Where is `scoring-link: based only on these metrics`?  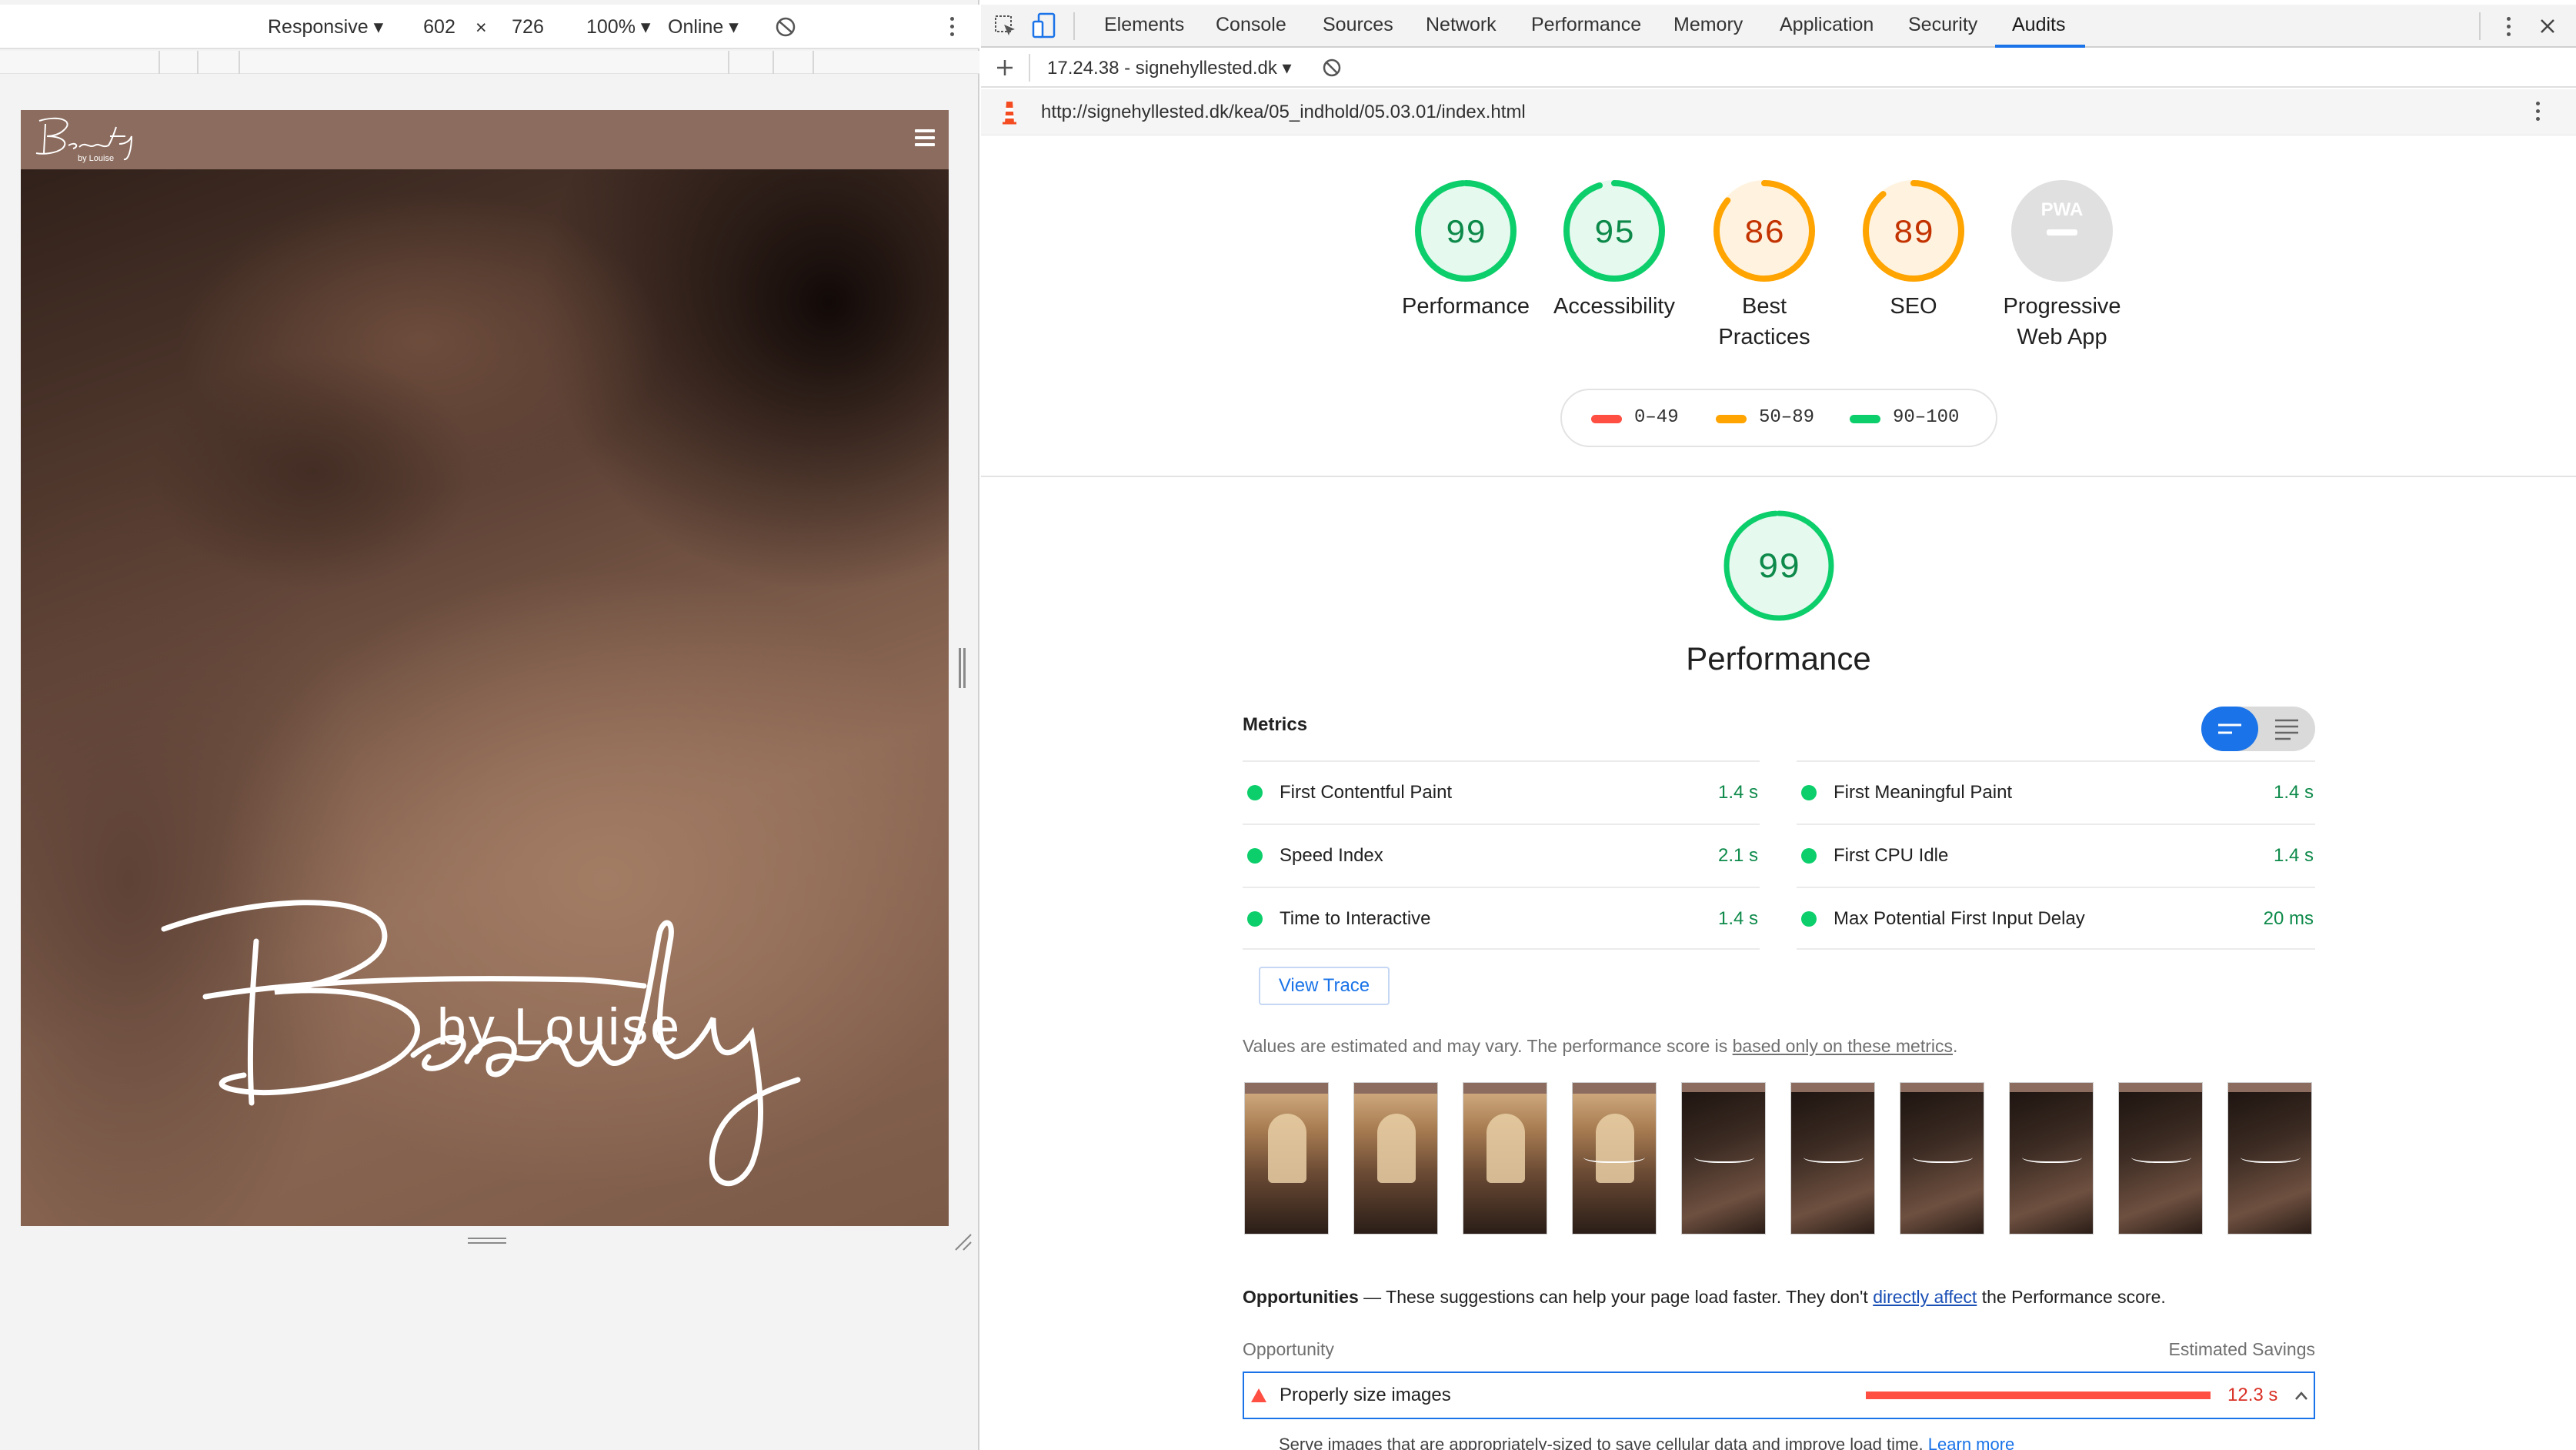
scoring-link: based only on these metrics is located at coordinates (1843, 1046).